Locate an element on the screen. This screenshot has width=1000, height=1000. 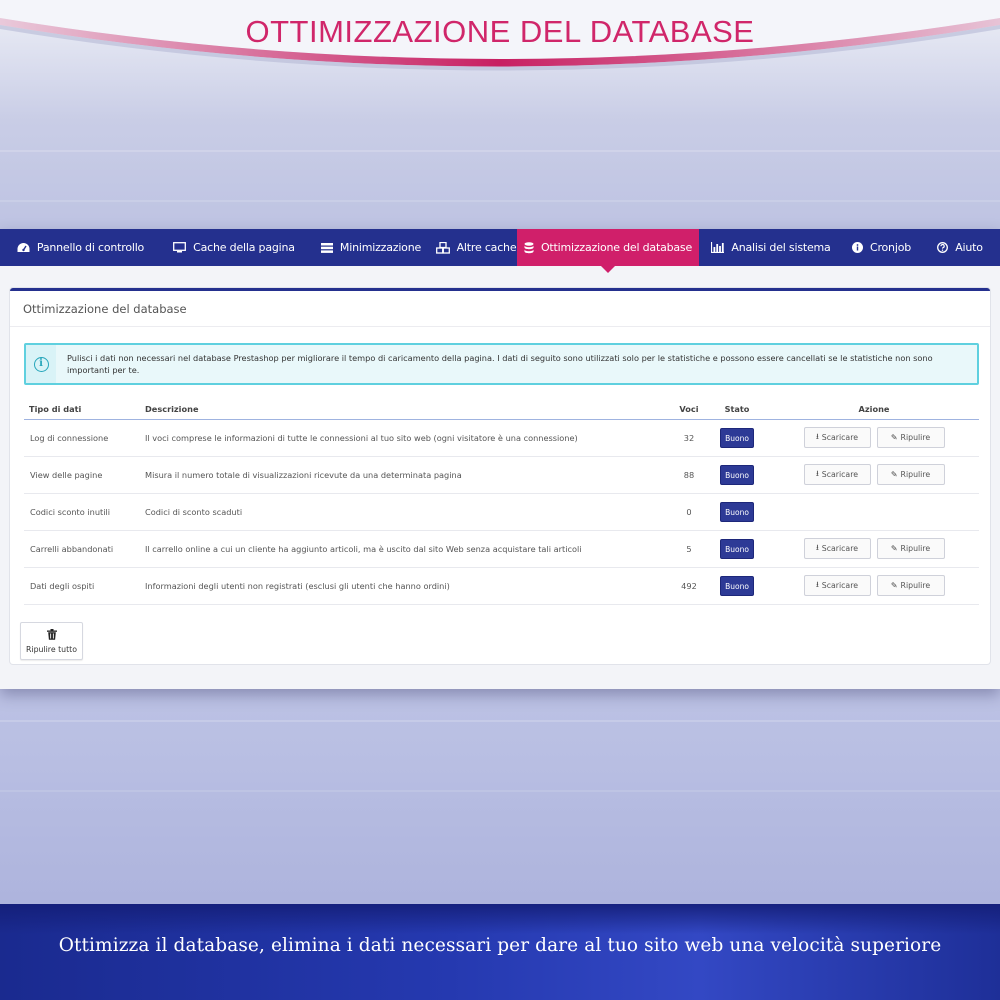
info-circle-icon: i is located at coordinates (41, 364).